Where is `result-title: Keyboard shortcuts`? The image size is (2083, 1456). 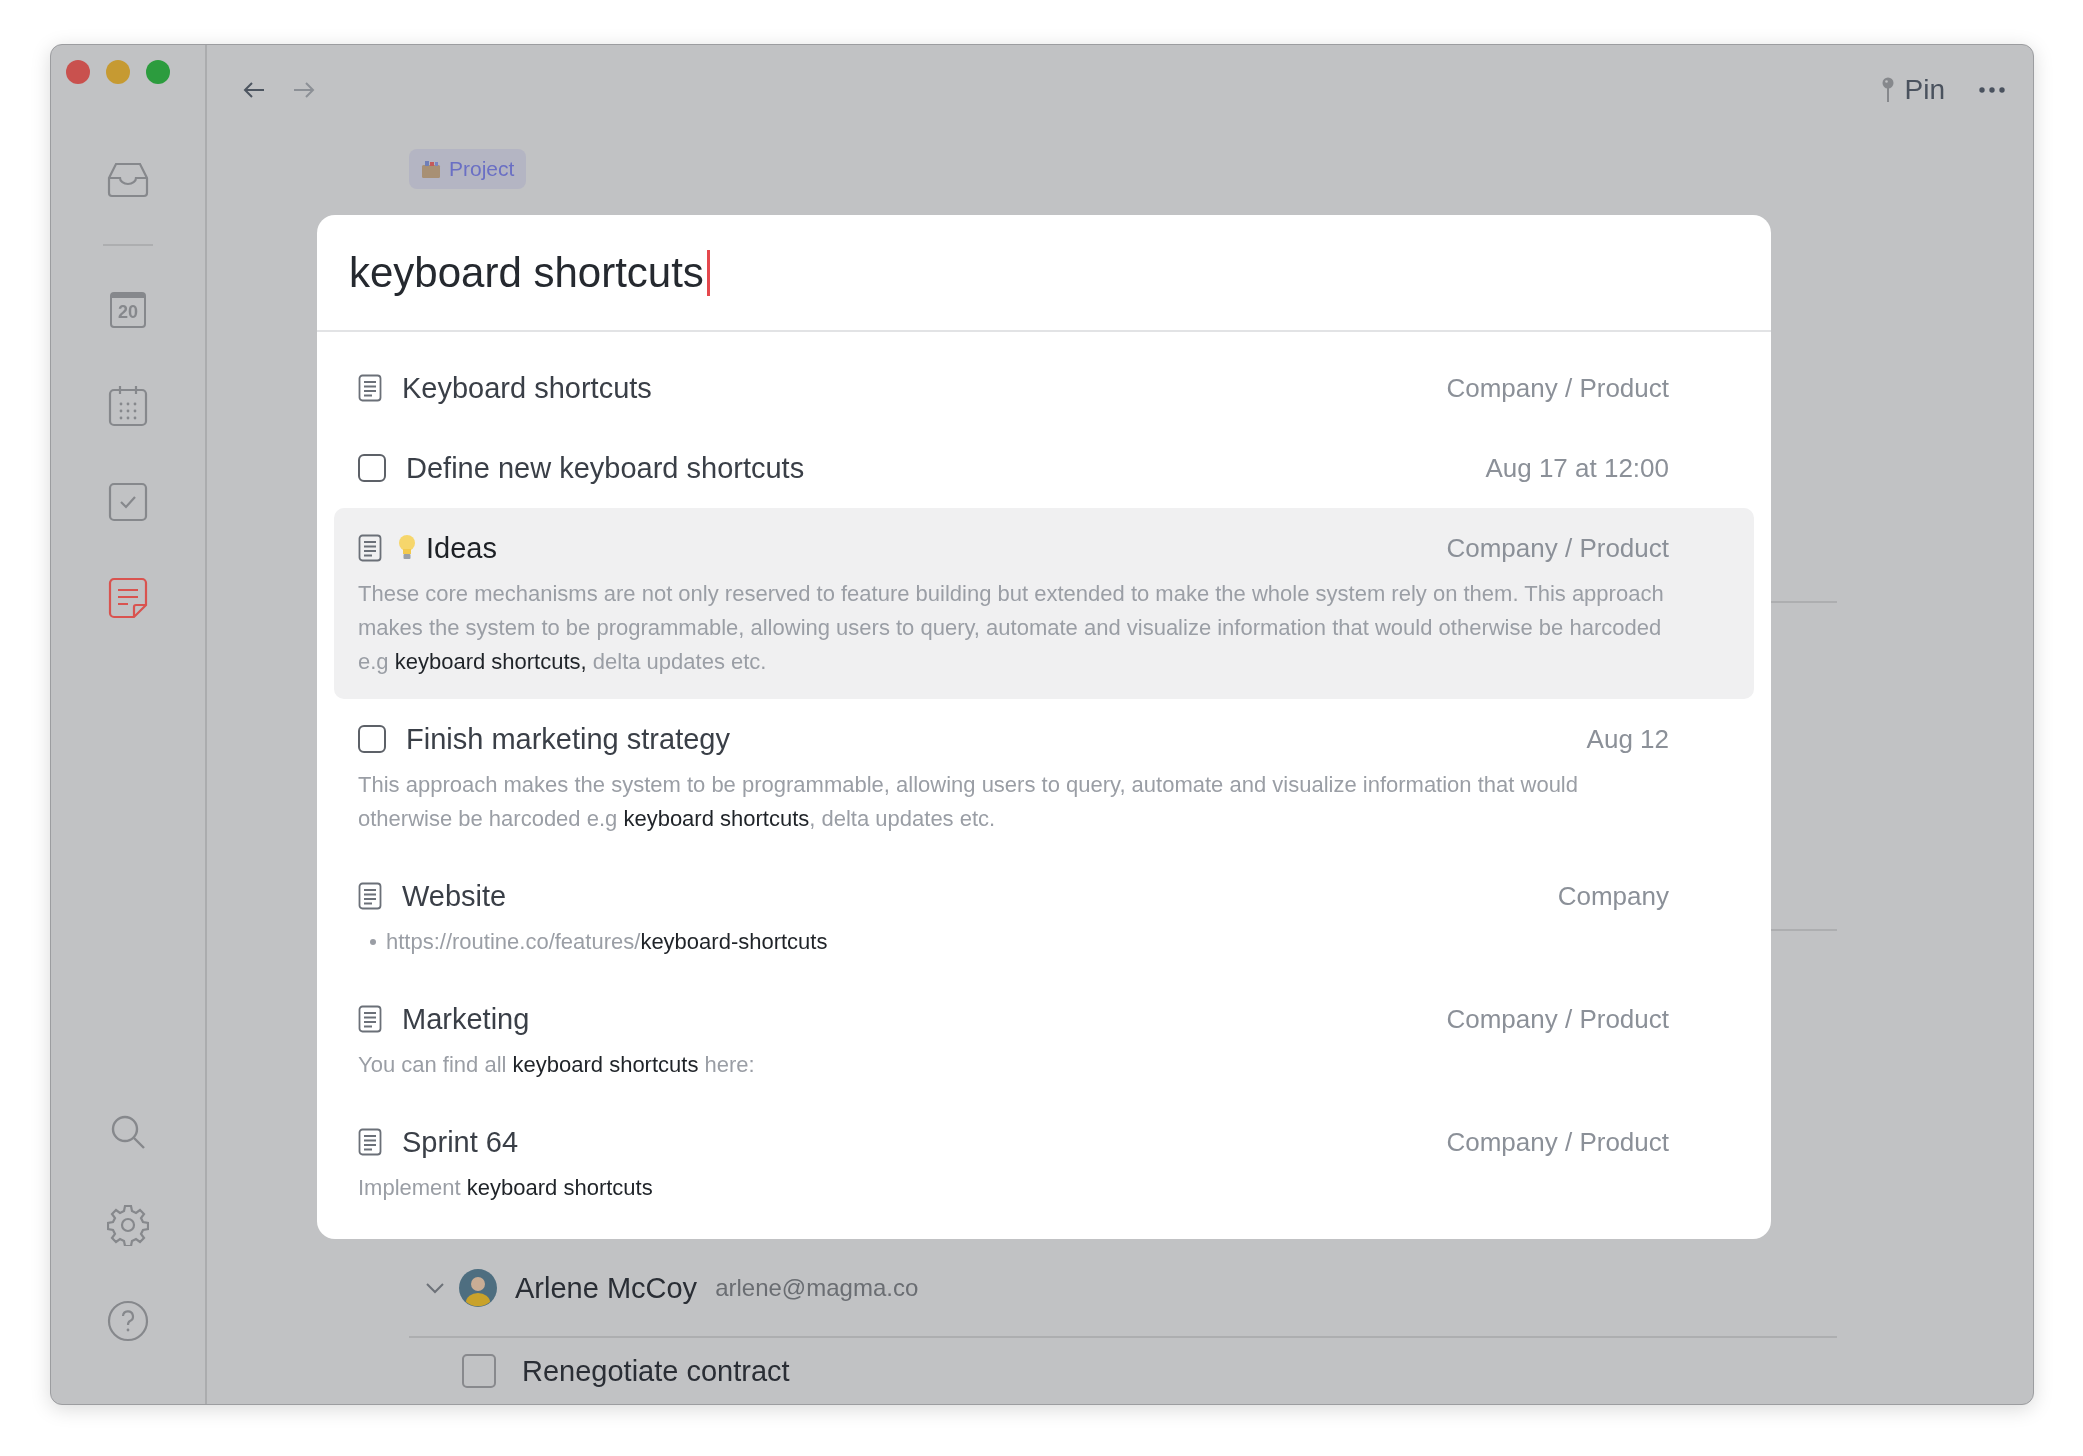
result-title: Keyboard shortcuts is located at coordinates (527, 388).